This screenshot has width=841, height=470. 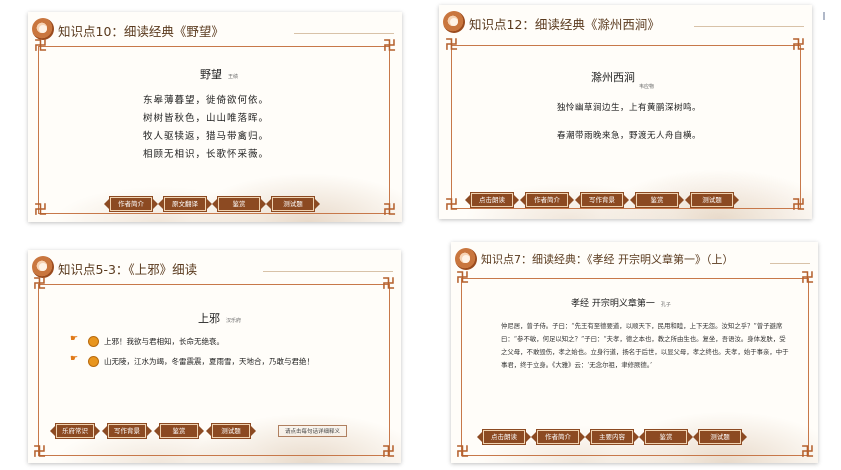 I want to click on poem-line: 上邪！我欲与君相知，长命无绝衰。, so click(x=164, y=341).